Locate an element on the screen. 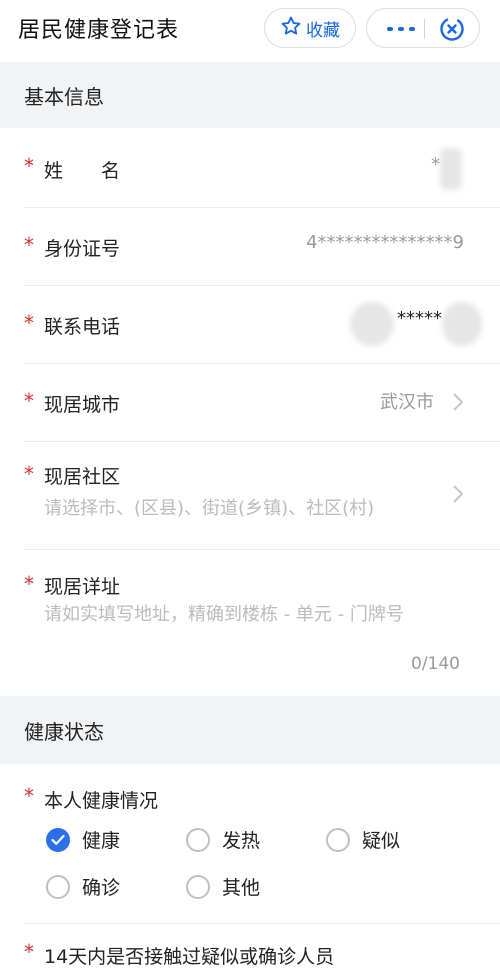 This screenshot has width=500, height=968. top-bar: 居民健康登记表 收藏 is located at coordinates (250, 30).